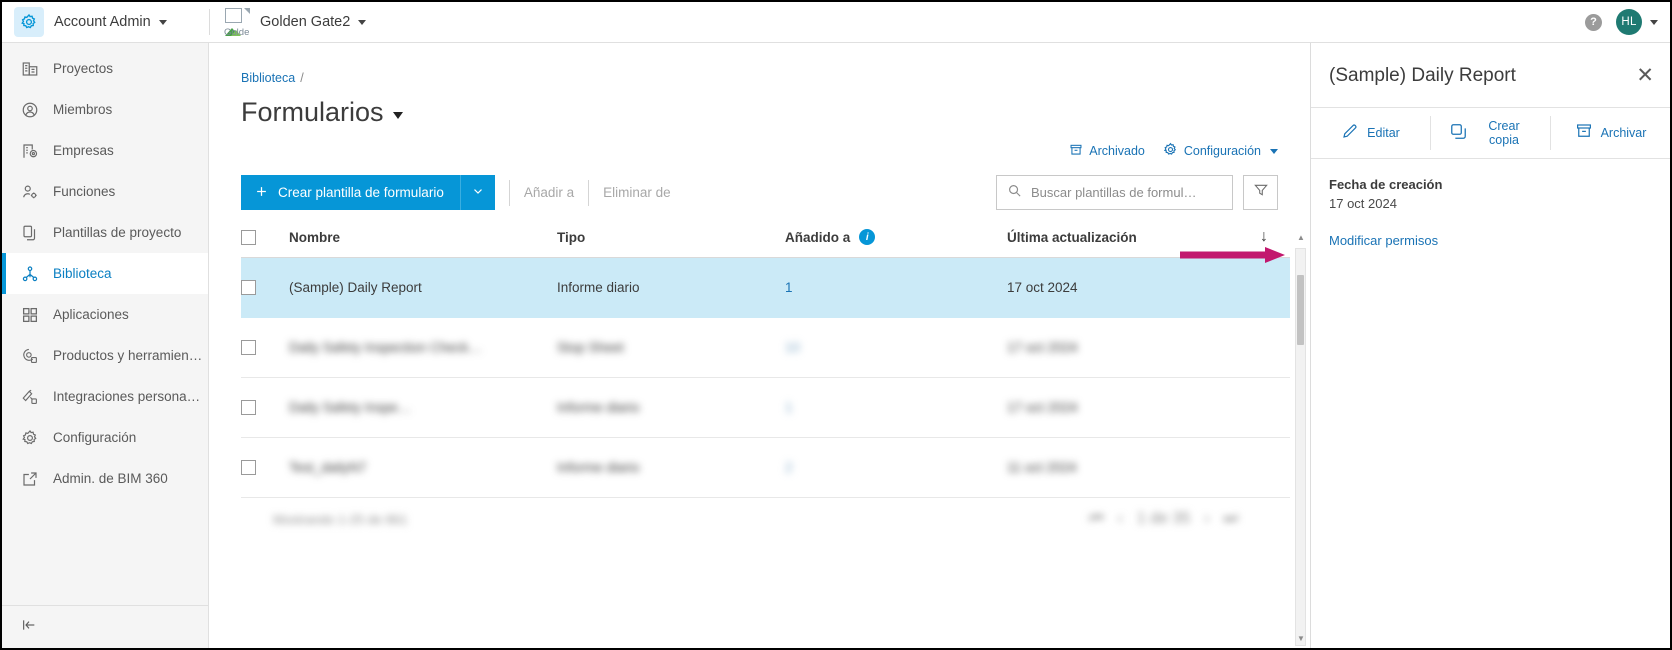  Describe the element at coordinates (1206, 519) in the screenshot. I see `next-page-button: ›` at that location.